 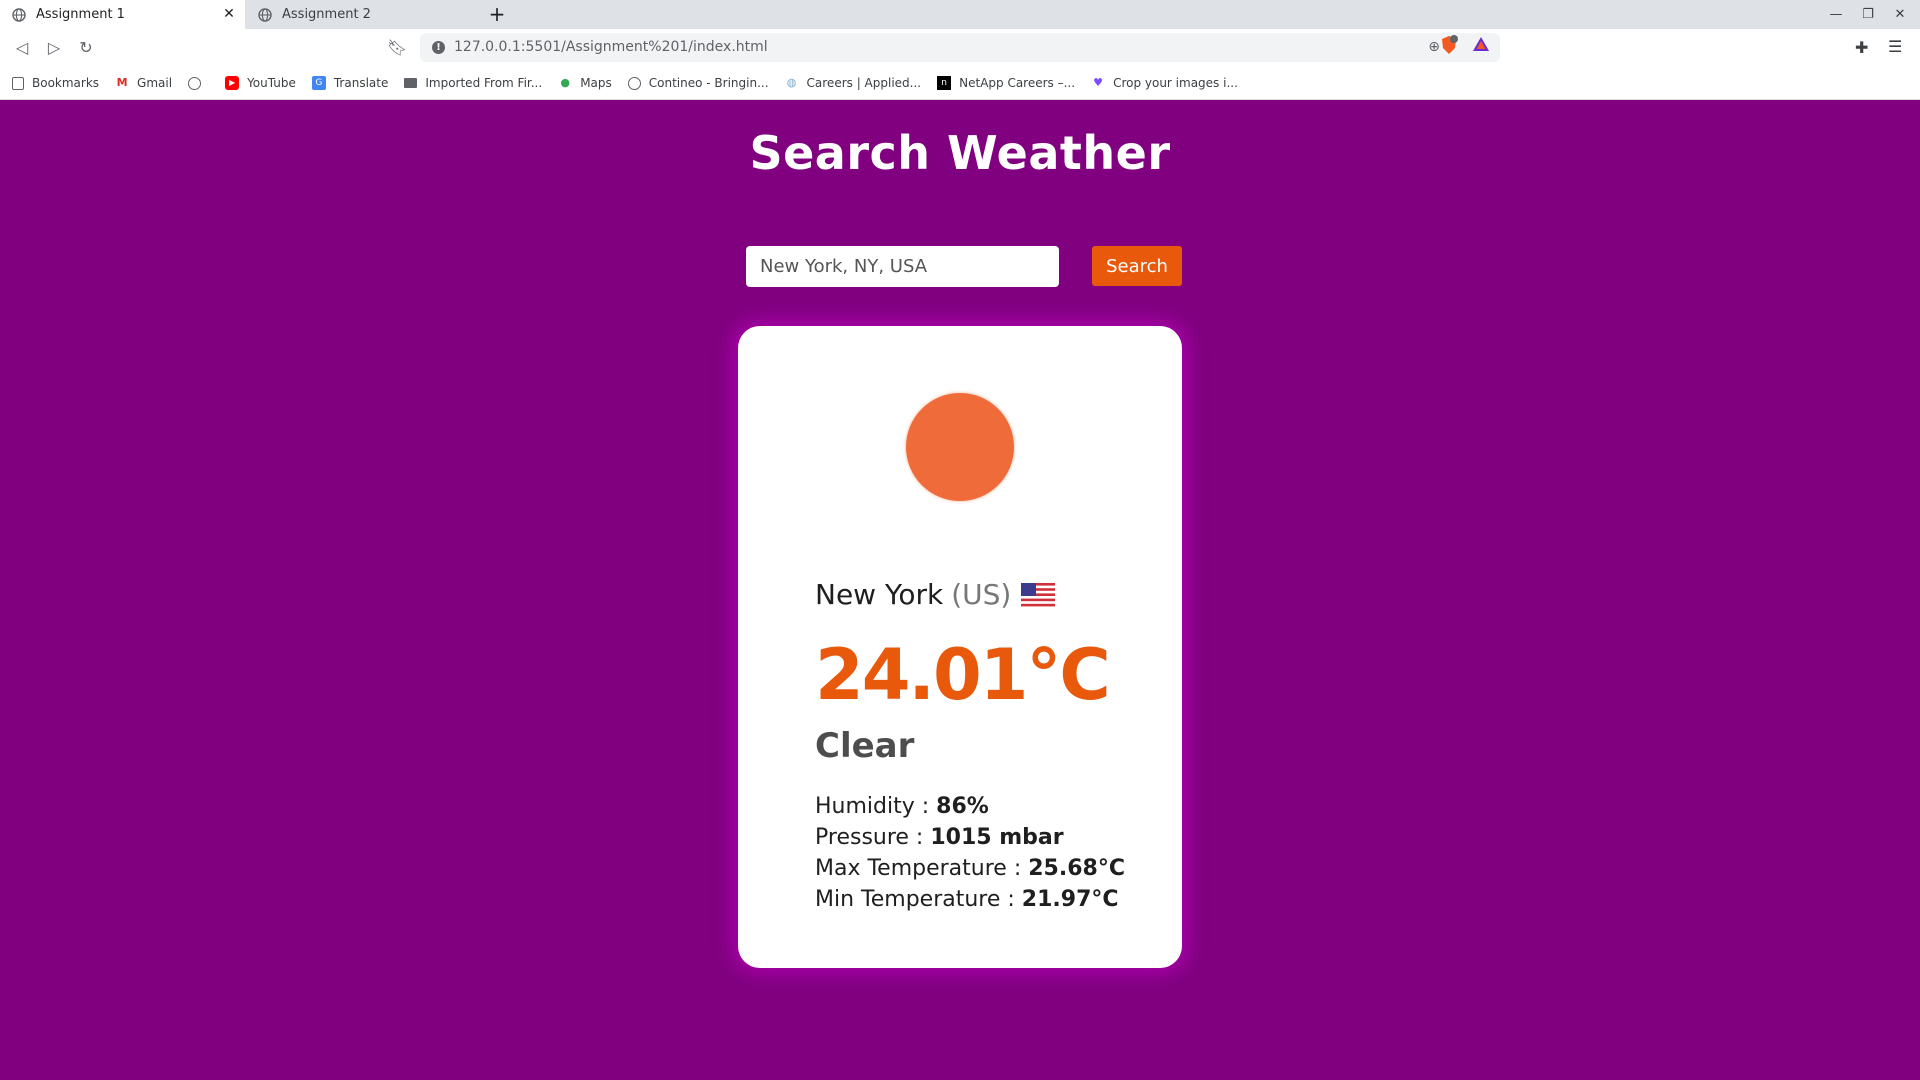 What do you see at coordinates (397, 48) in the screenshot?
I see `bookmark-page-icon: 🔖︎` at bounding box center [397, 48].